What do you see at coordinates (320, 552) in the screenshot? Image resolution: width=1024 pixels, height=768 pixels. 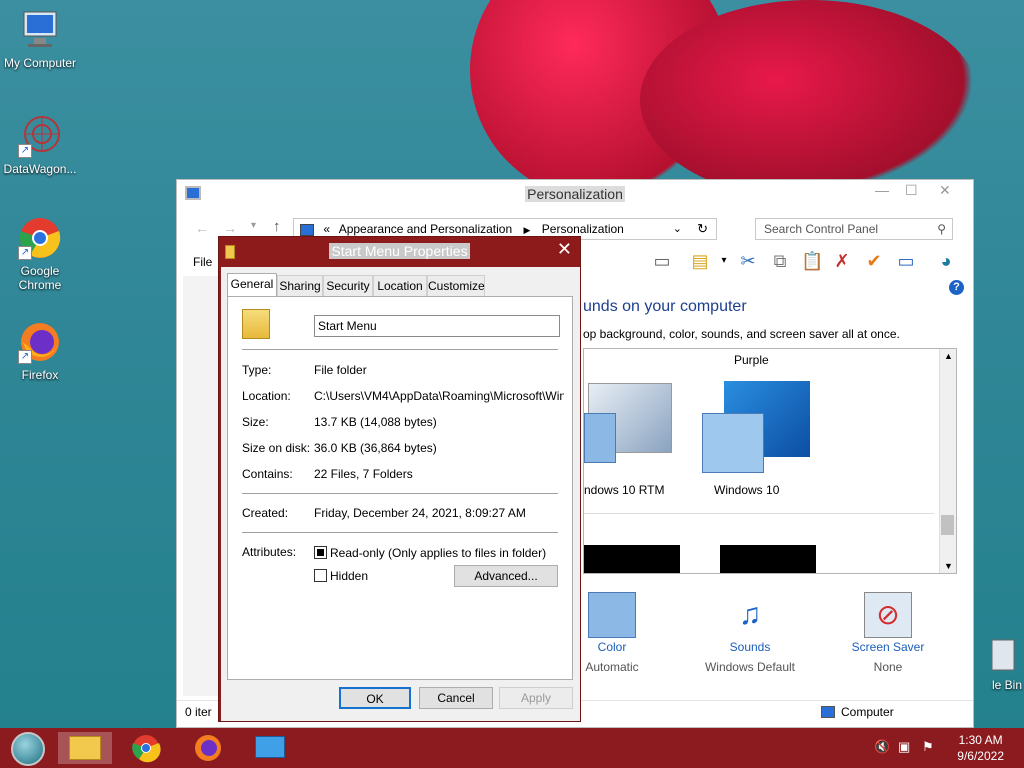 I see `readonly-checkbox` at bounding box center [320, 552].